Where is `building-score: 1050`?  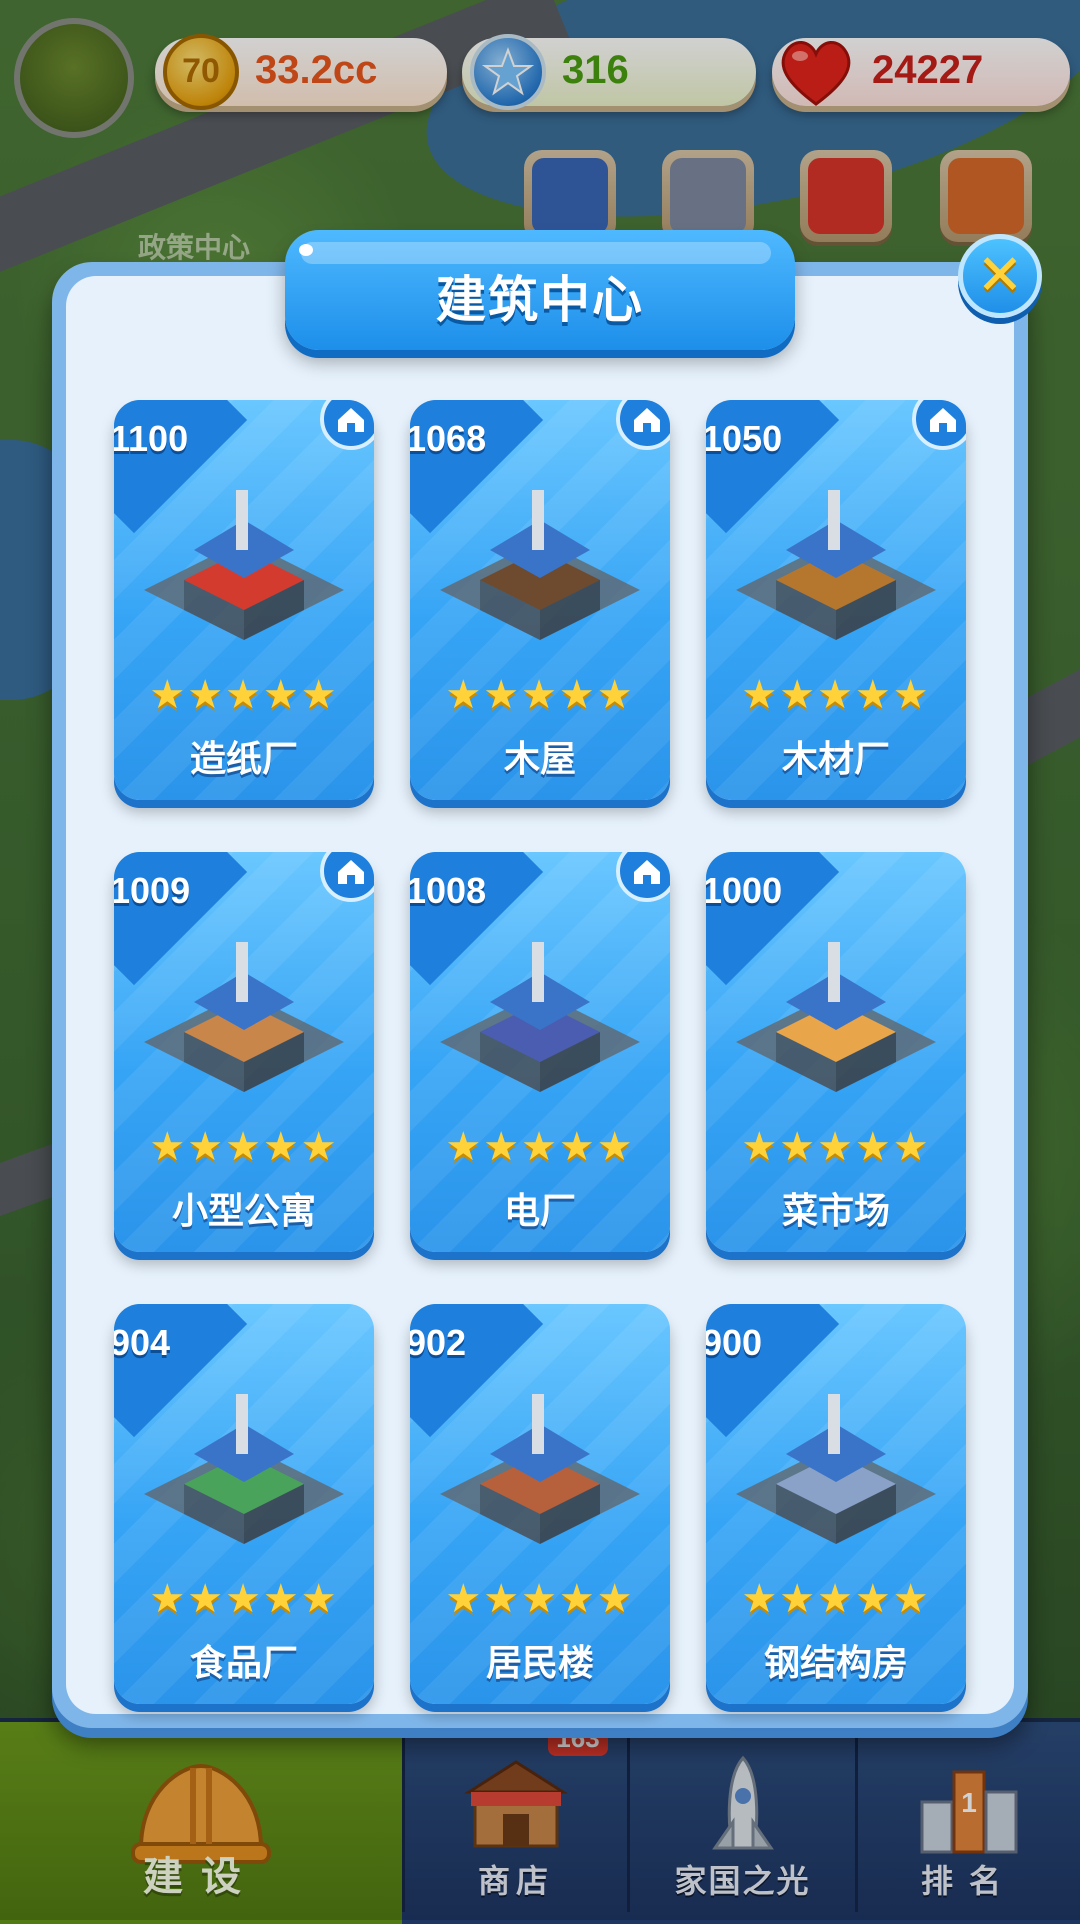 building-score: 1050 is located at coordinates (744, 438).